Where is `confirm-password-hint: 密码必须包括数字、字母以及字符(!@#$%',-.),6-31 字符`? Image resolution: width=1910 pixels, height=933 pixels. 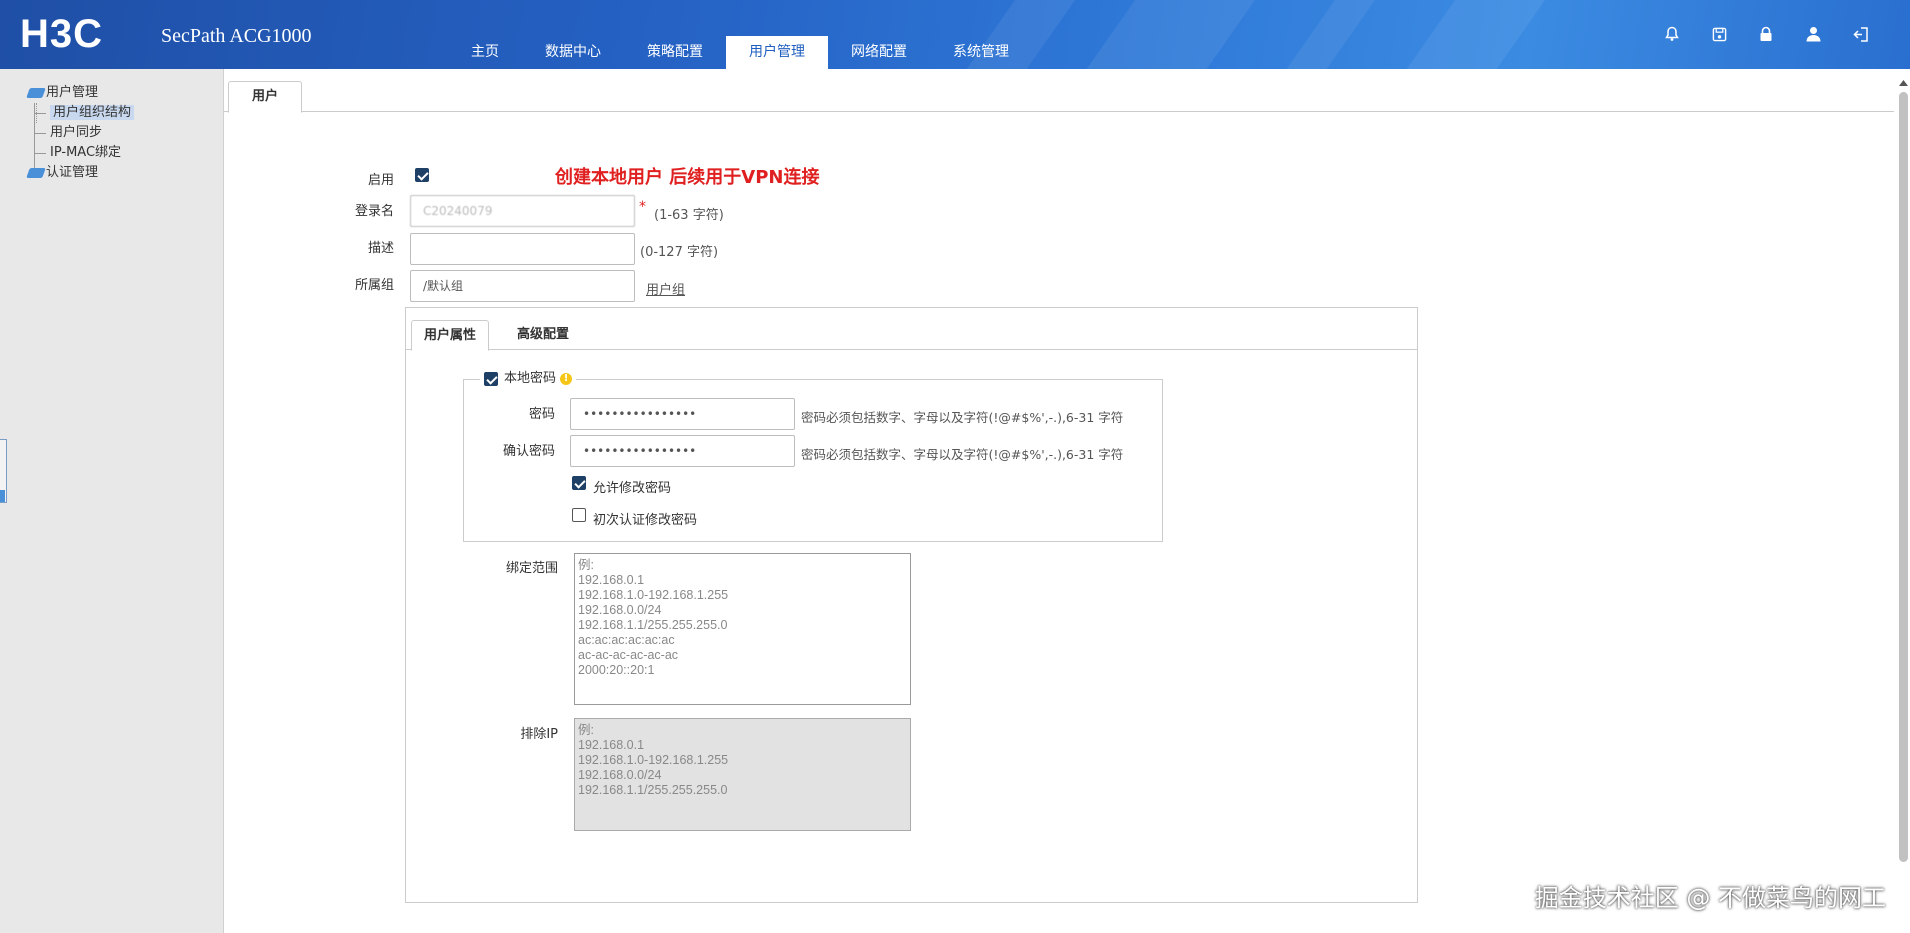
confirm-password-hint: 密码必须包括数字、字母以及字符(!@#$%',-.),6-31 字符 is located at coordinates (962, 454).